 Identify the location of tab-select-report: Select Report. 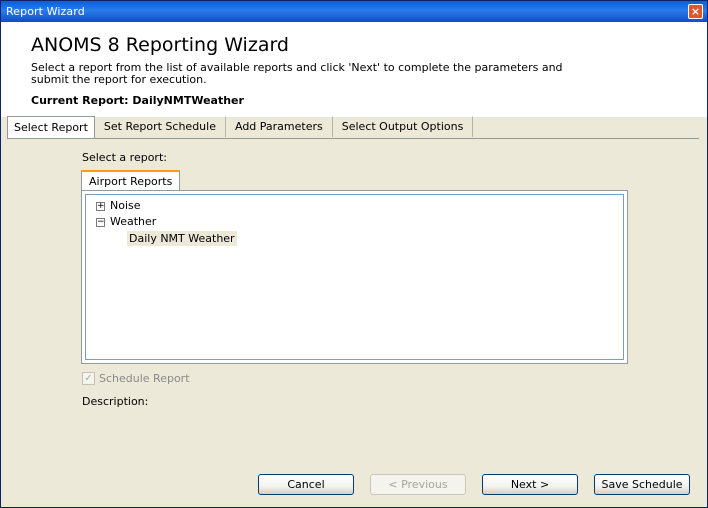
(51, 127).